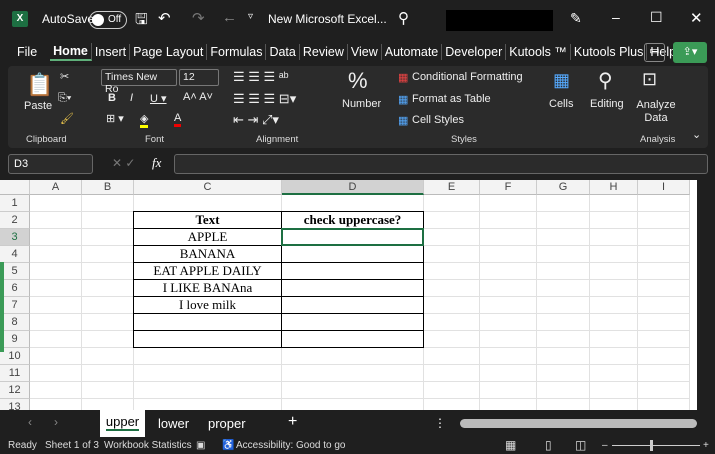 This screenshot has height=454, width=715. I want to click on row-header-9: 9, so click(15, 339).